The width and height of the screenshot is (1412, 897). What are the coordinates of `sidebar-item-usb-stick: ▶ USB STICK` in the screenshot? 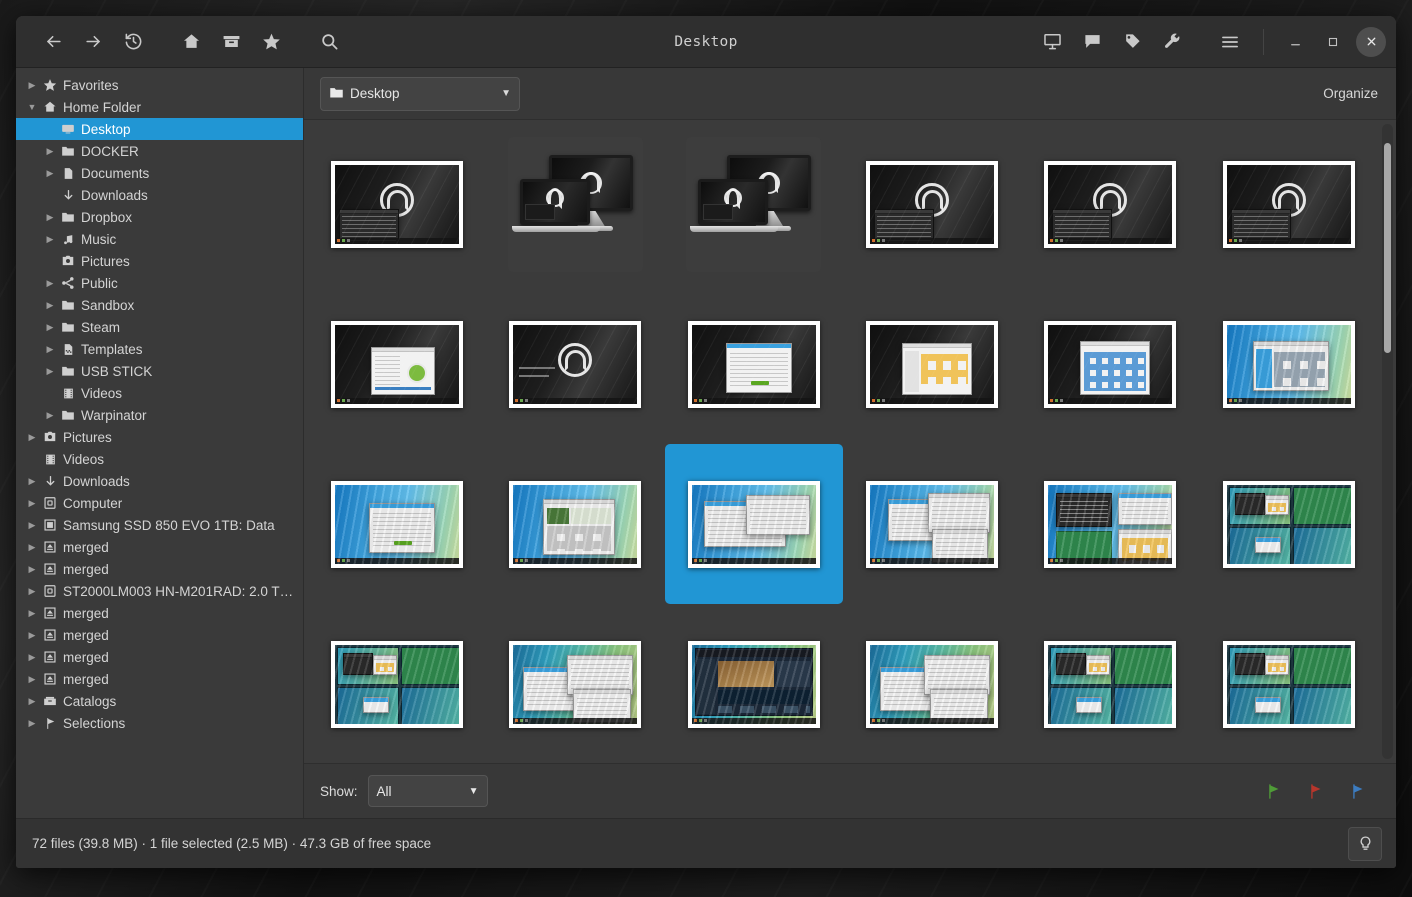 It's located at (159, 371).